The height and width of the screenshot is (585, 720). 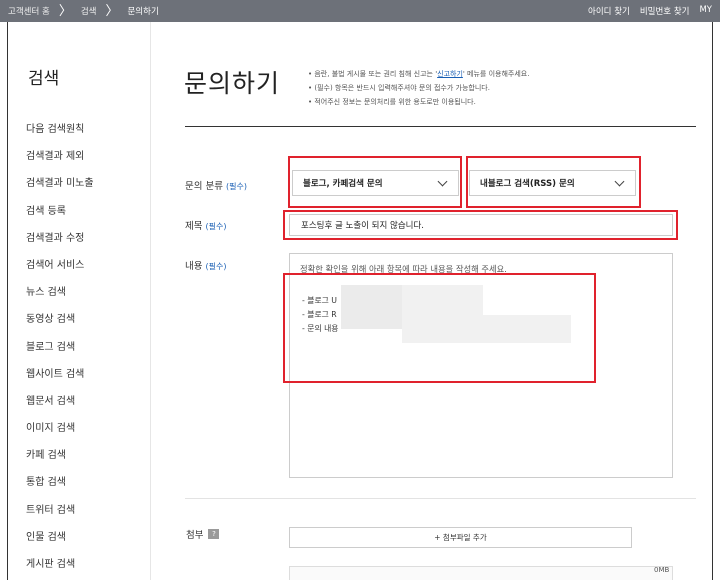 What do you see at coordinates (60, 272) in the screenshot?
I see `sidebar-item: 검색어 서비스` at bounding box center [60, 272].